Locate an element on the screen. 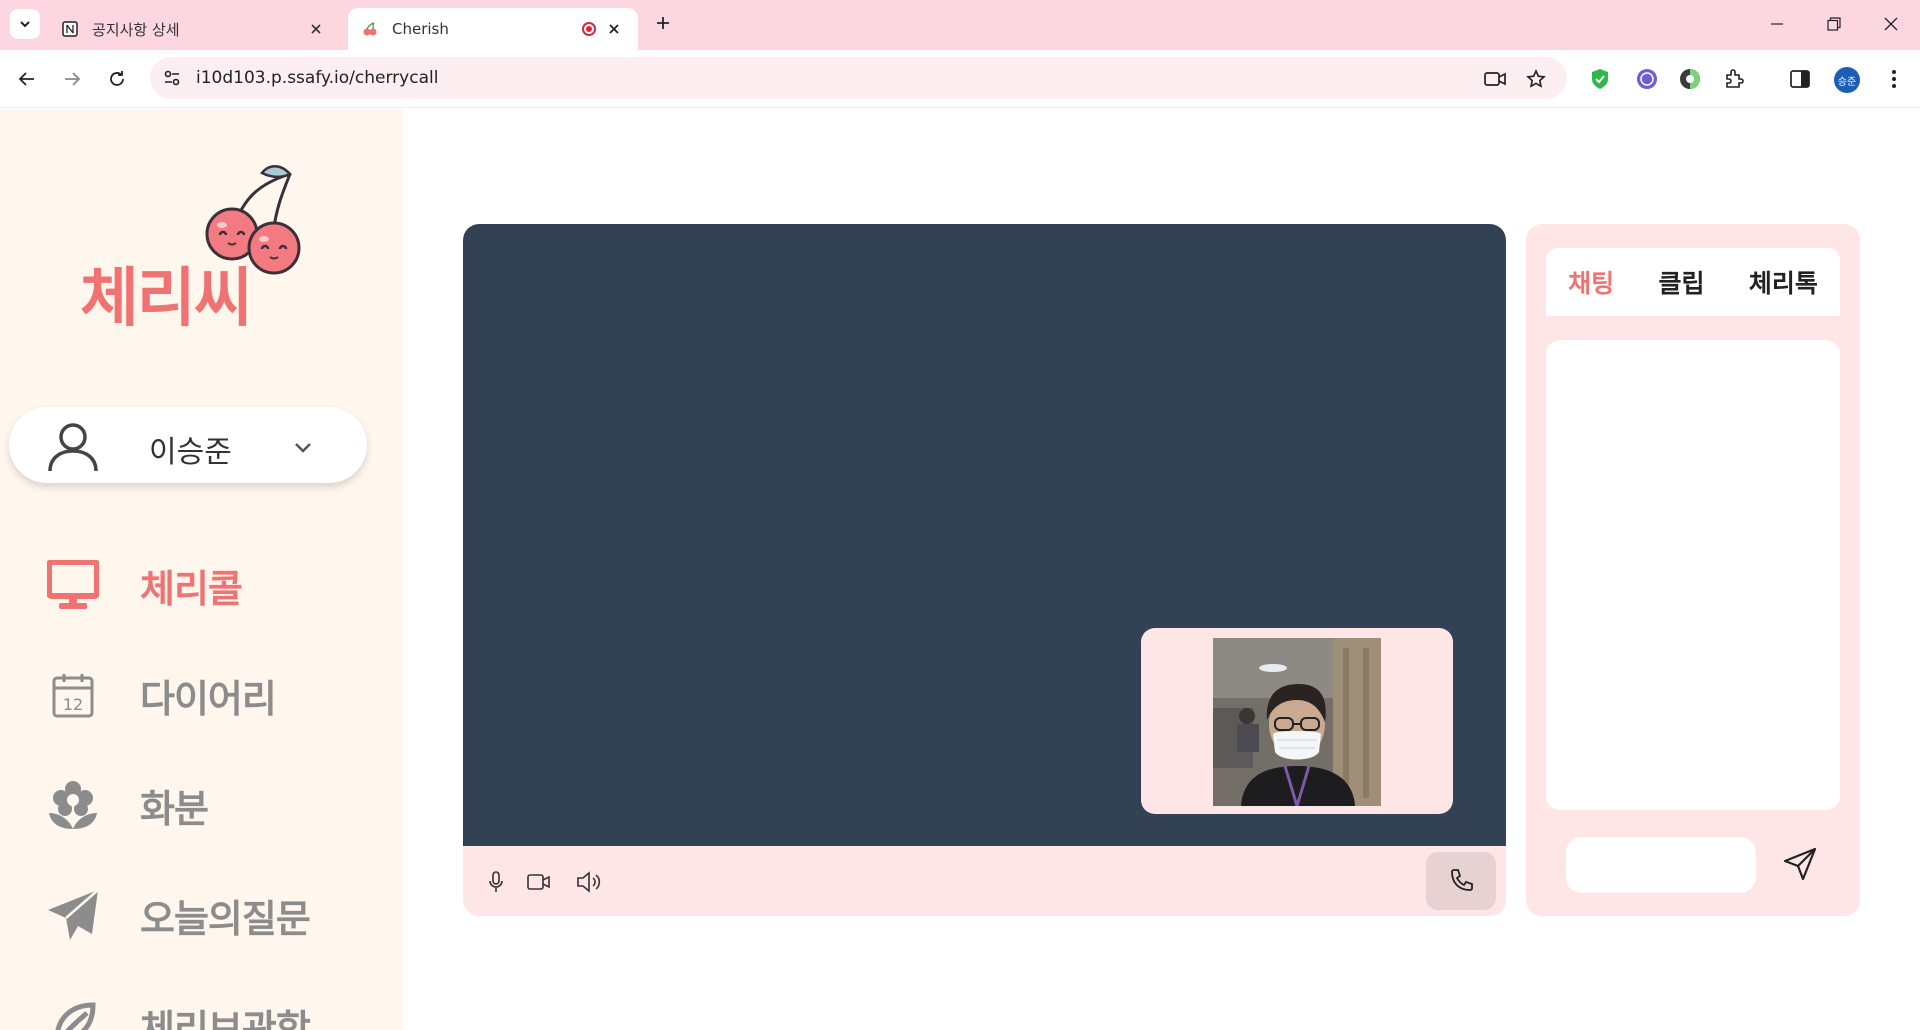 This screenshot has height=1030, width=1920. tab-chat: 채팅 is located at coordinates (1591, 282).